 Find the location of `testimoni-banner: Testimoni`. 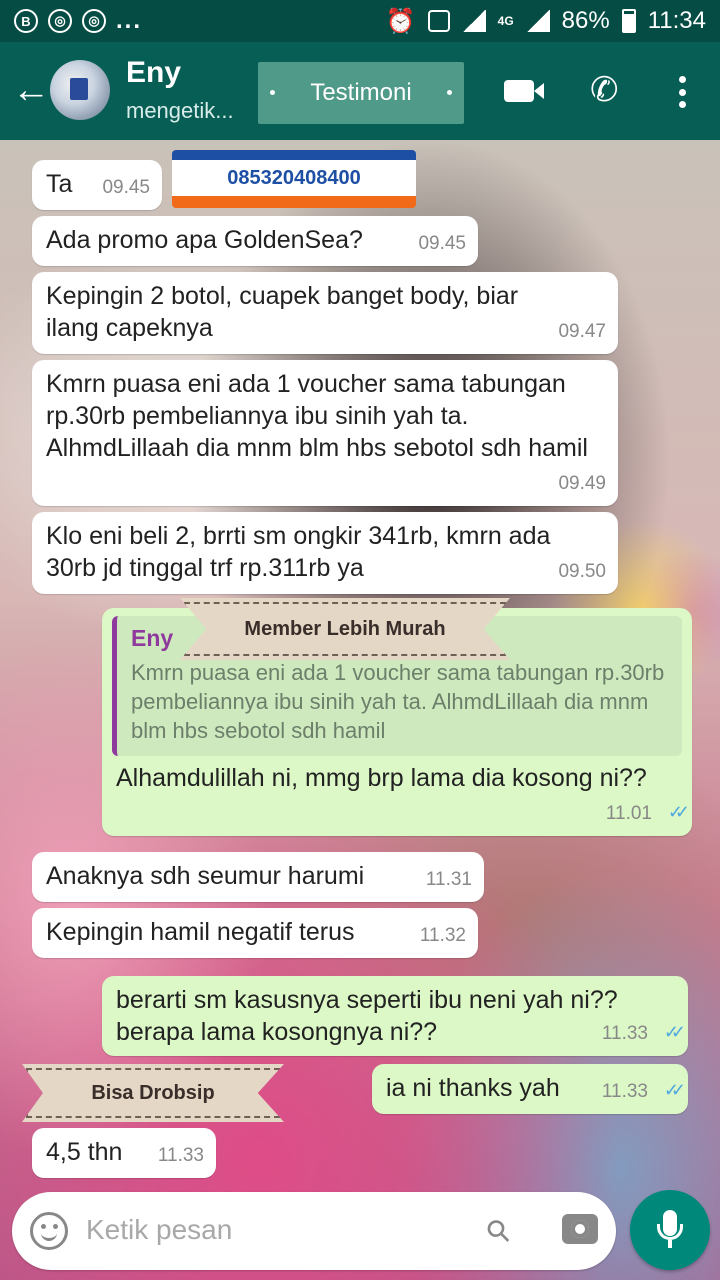

testimoni-banner: Testimoni is located at coordinates (361, 93).